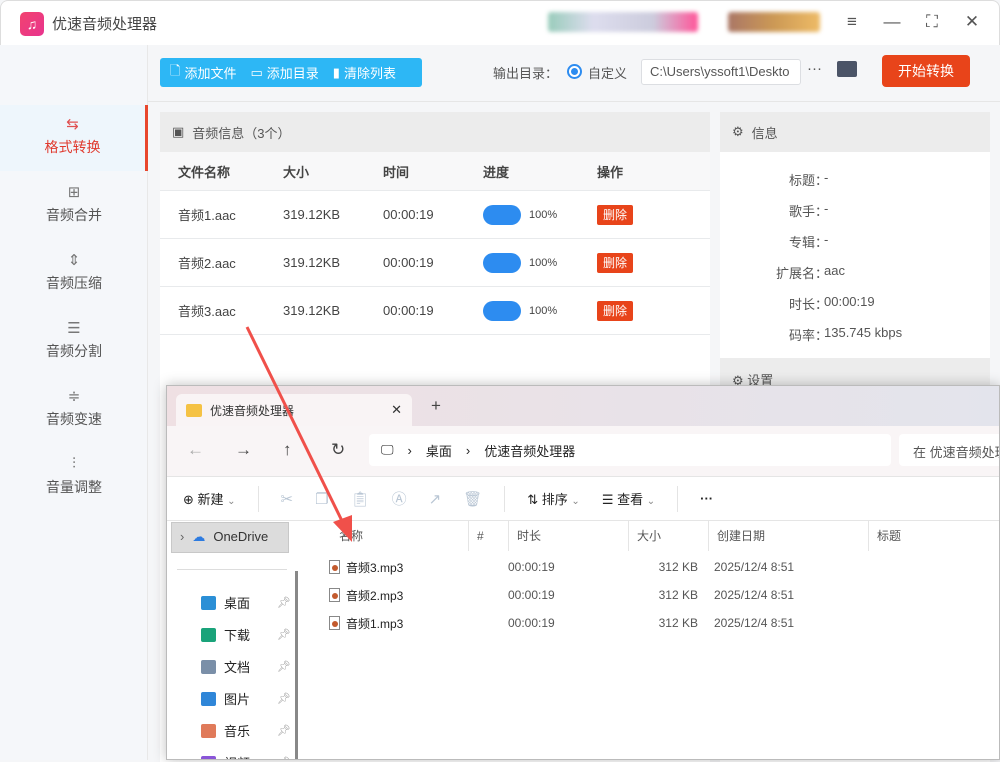 The image size is (1000, 762). I want to click on sidebar: ⇆ 格式转换 ⊞ 音频合并 ⇕ 音频压缩 ☰ 音频分割 ≑ 音频变速 ⫶ 音量调整, so click(74, 402).